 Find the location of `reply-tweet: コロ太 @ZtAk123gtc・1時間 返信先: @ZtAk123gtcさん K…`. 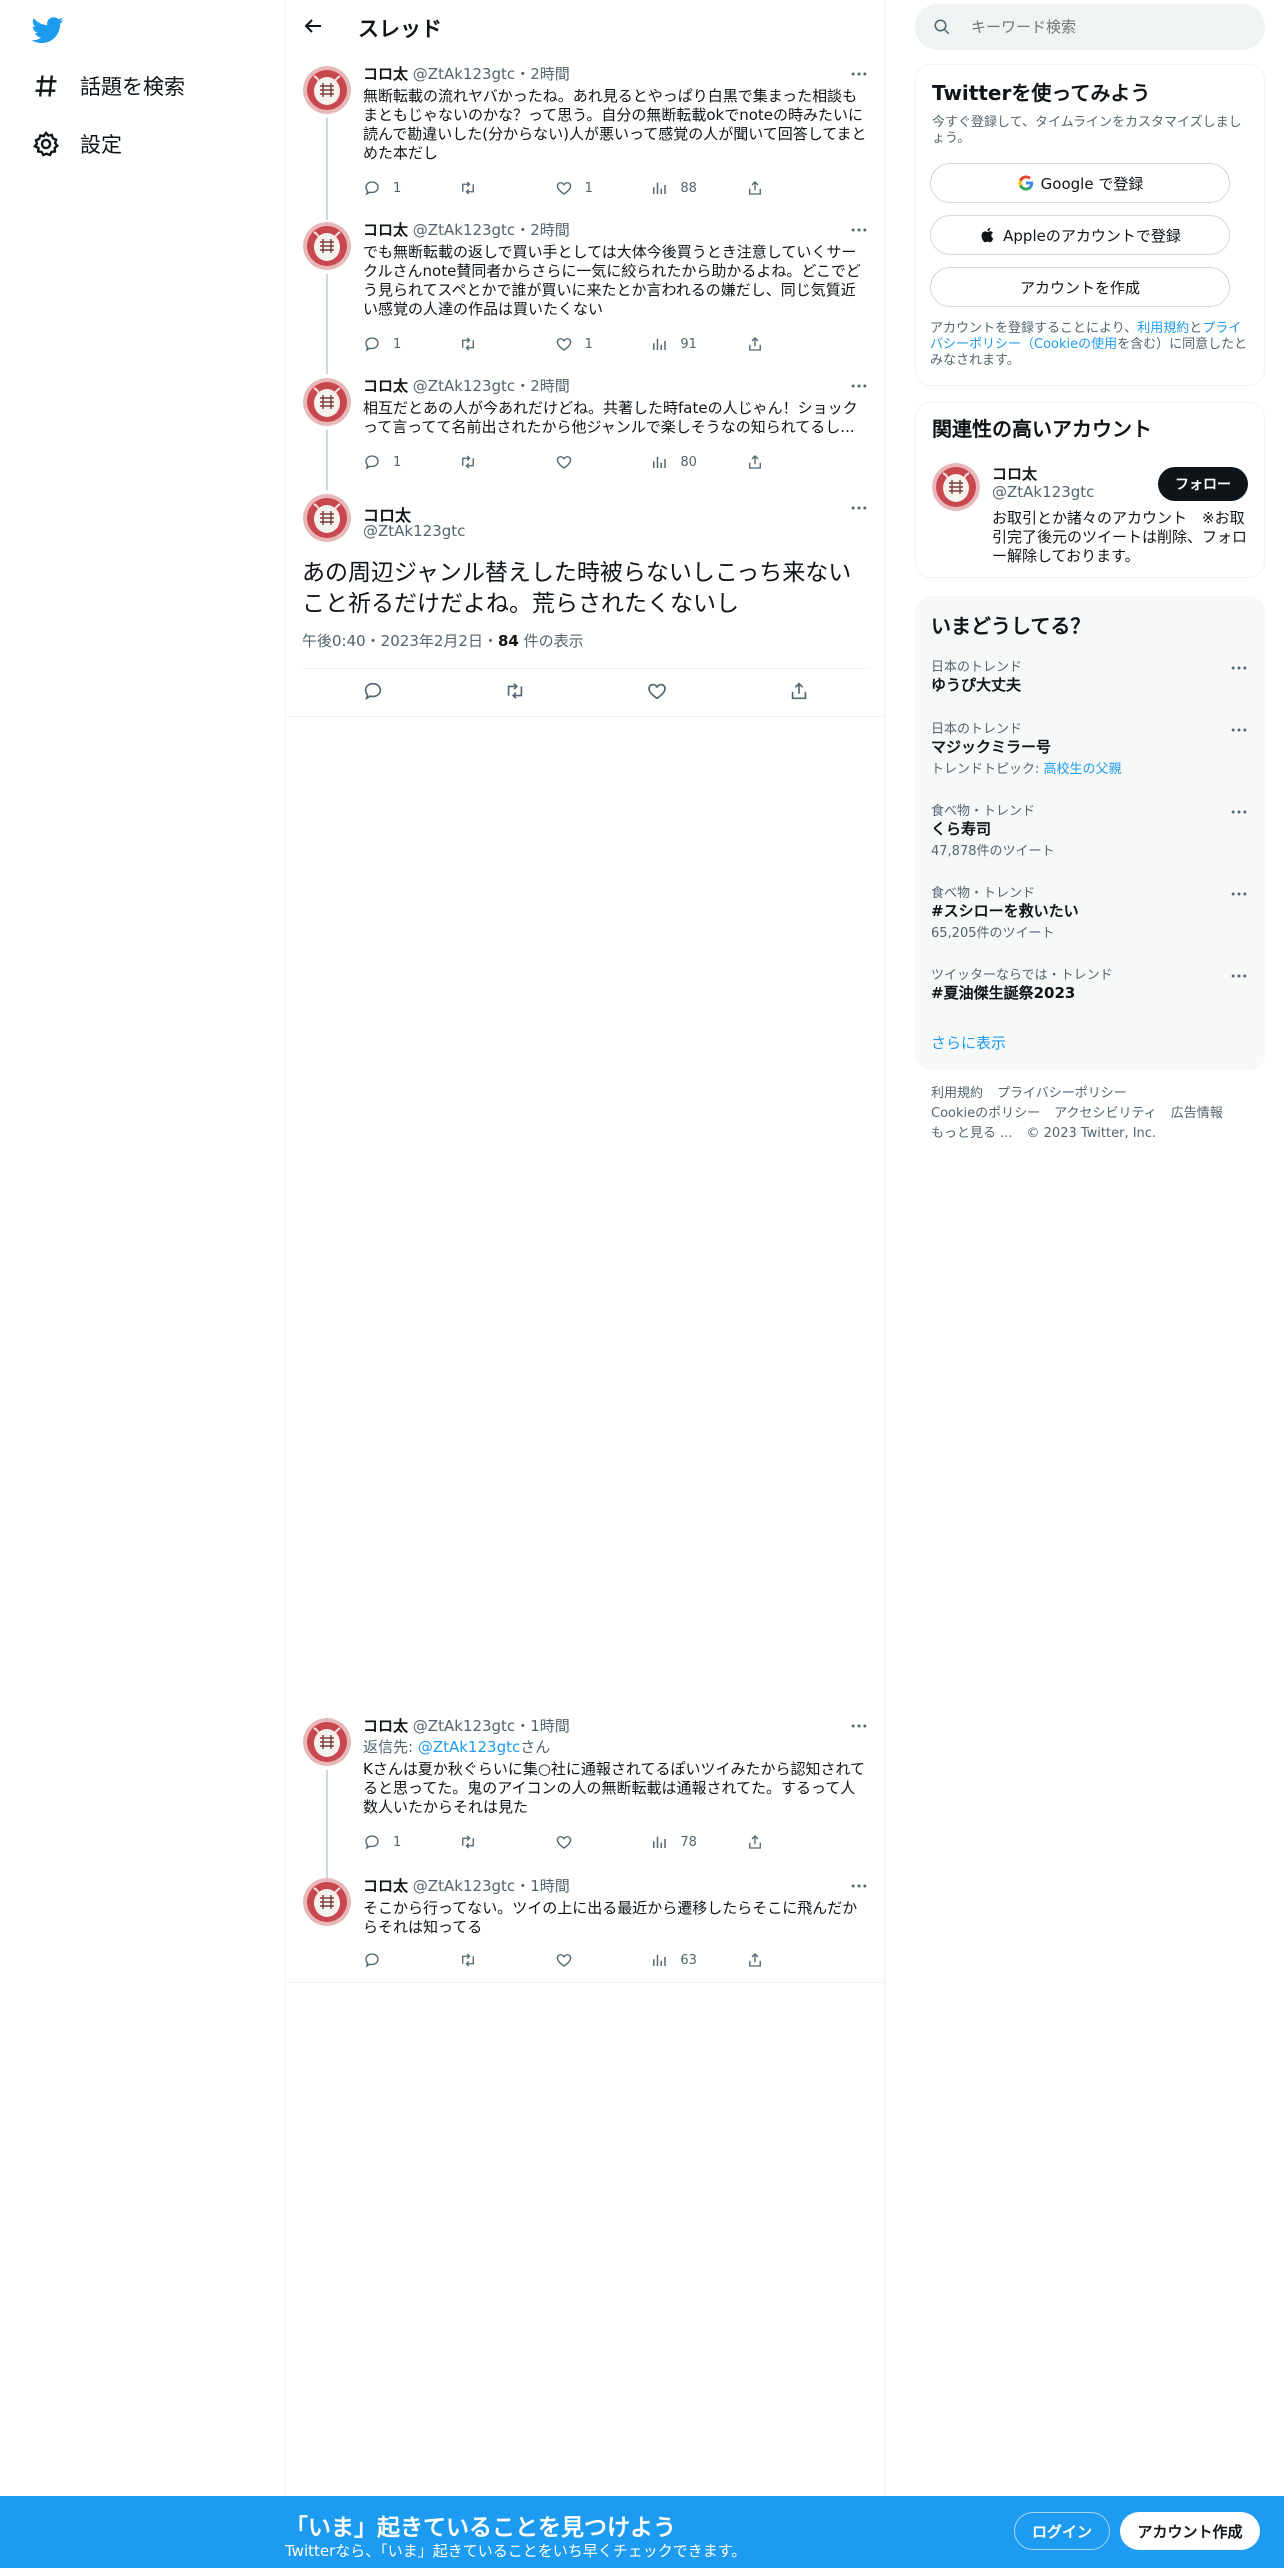

reply-tweet: コロ太 @ZtAk123gtc・1時間 返信先: @ZtAk123gtcさん K… is located at coordinates (586, 1799).